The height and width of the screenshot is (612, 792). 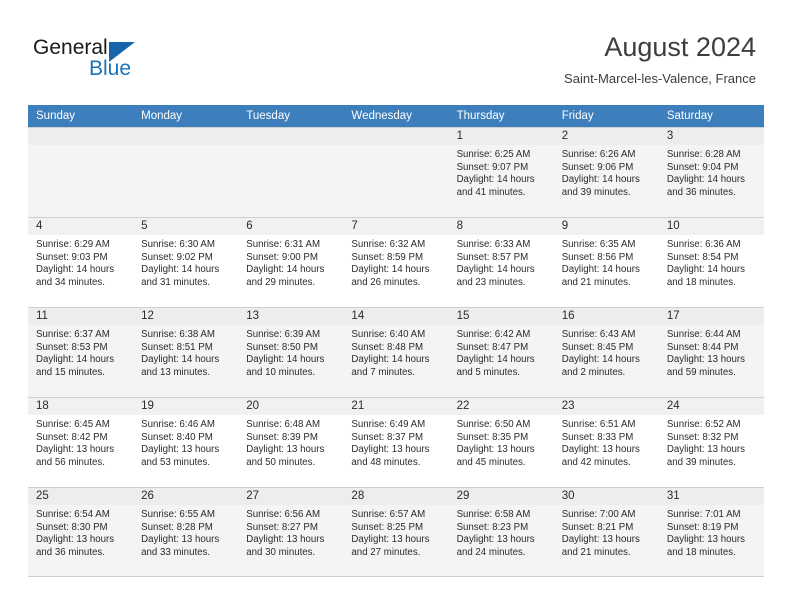 I want to click on sunrise-text: Sunrise: 6:55 AM, so click(x=178, y=514).